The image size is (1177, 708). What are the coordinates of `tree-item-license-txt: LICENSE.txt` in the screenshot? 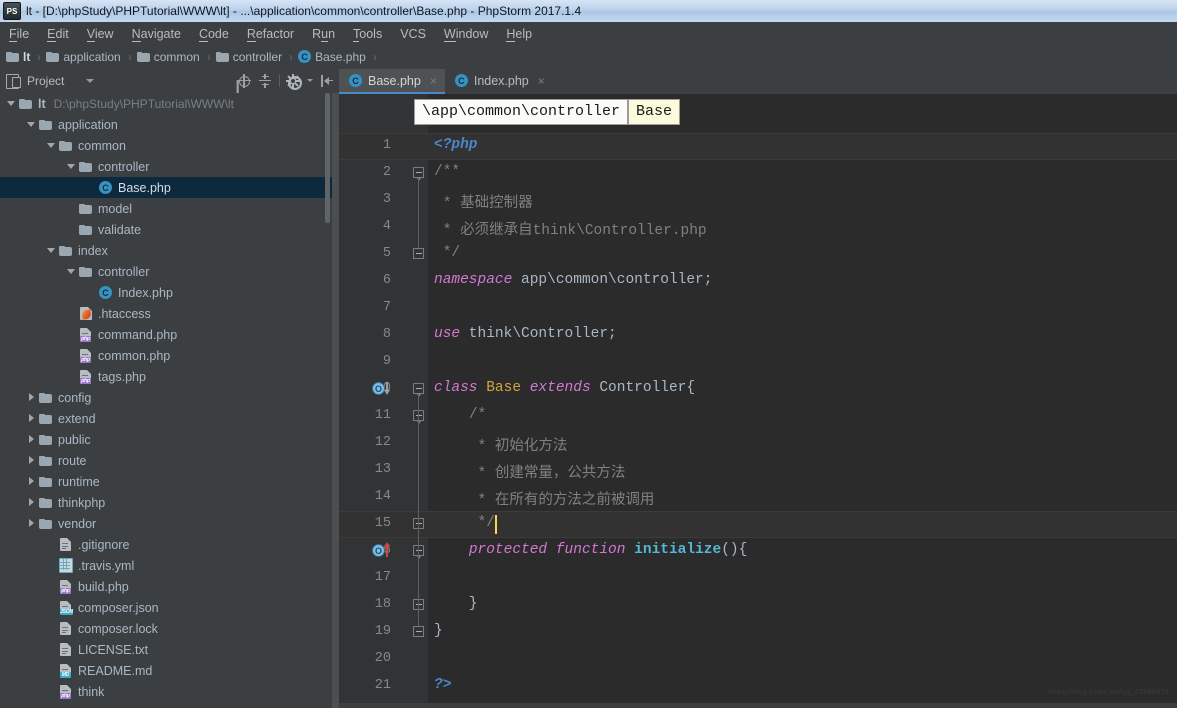 It's located at (166, 649).